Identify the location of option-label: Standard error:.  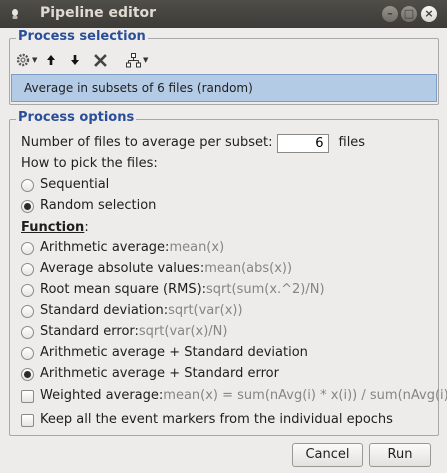
(89, 331).